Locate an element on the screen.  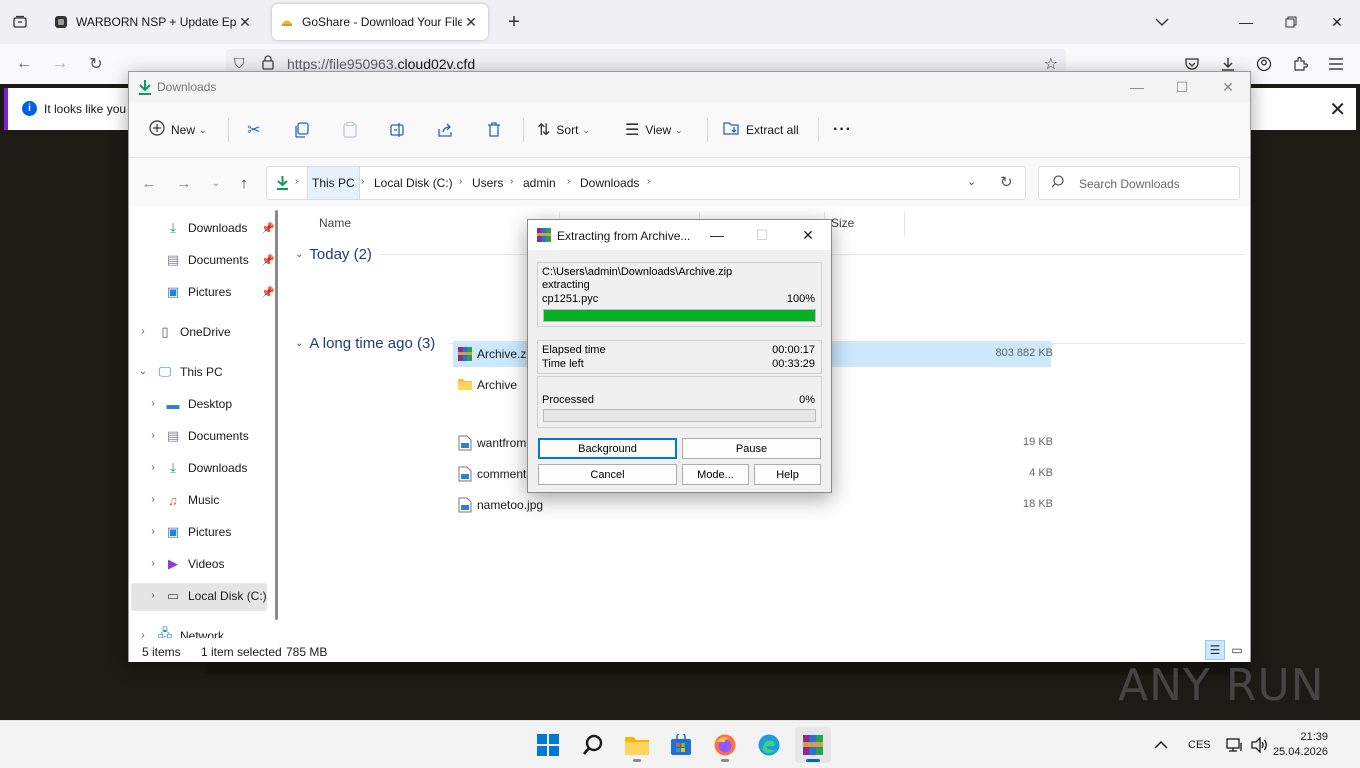
edge-taskbar-button is located at coordinates (769, 745).